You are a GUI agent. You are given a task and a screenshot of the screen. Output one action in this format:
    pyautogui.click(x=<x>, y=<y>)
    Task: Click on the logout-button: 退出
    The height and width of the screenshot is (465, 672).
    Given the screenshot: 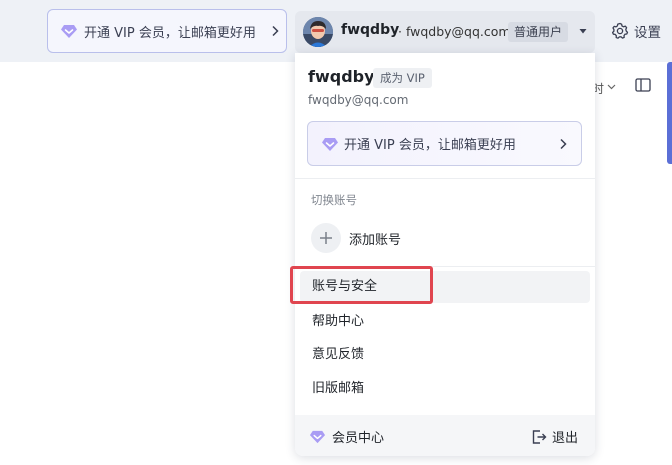 What is the action you would take?
    pyautogui.click(x=554, y=436)
    